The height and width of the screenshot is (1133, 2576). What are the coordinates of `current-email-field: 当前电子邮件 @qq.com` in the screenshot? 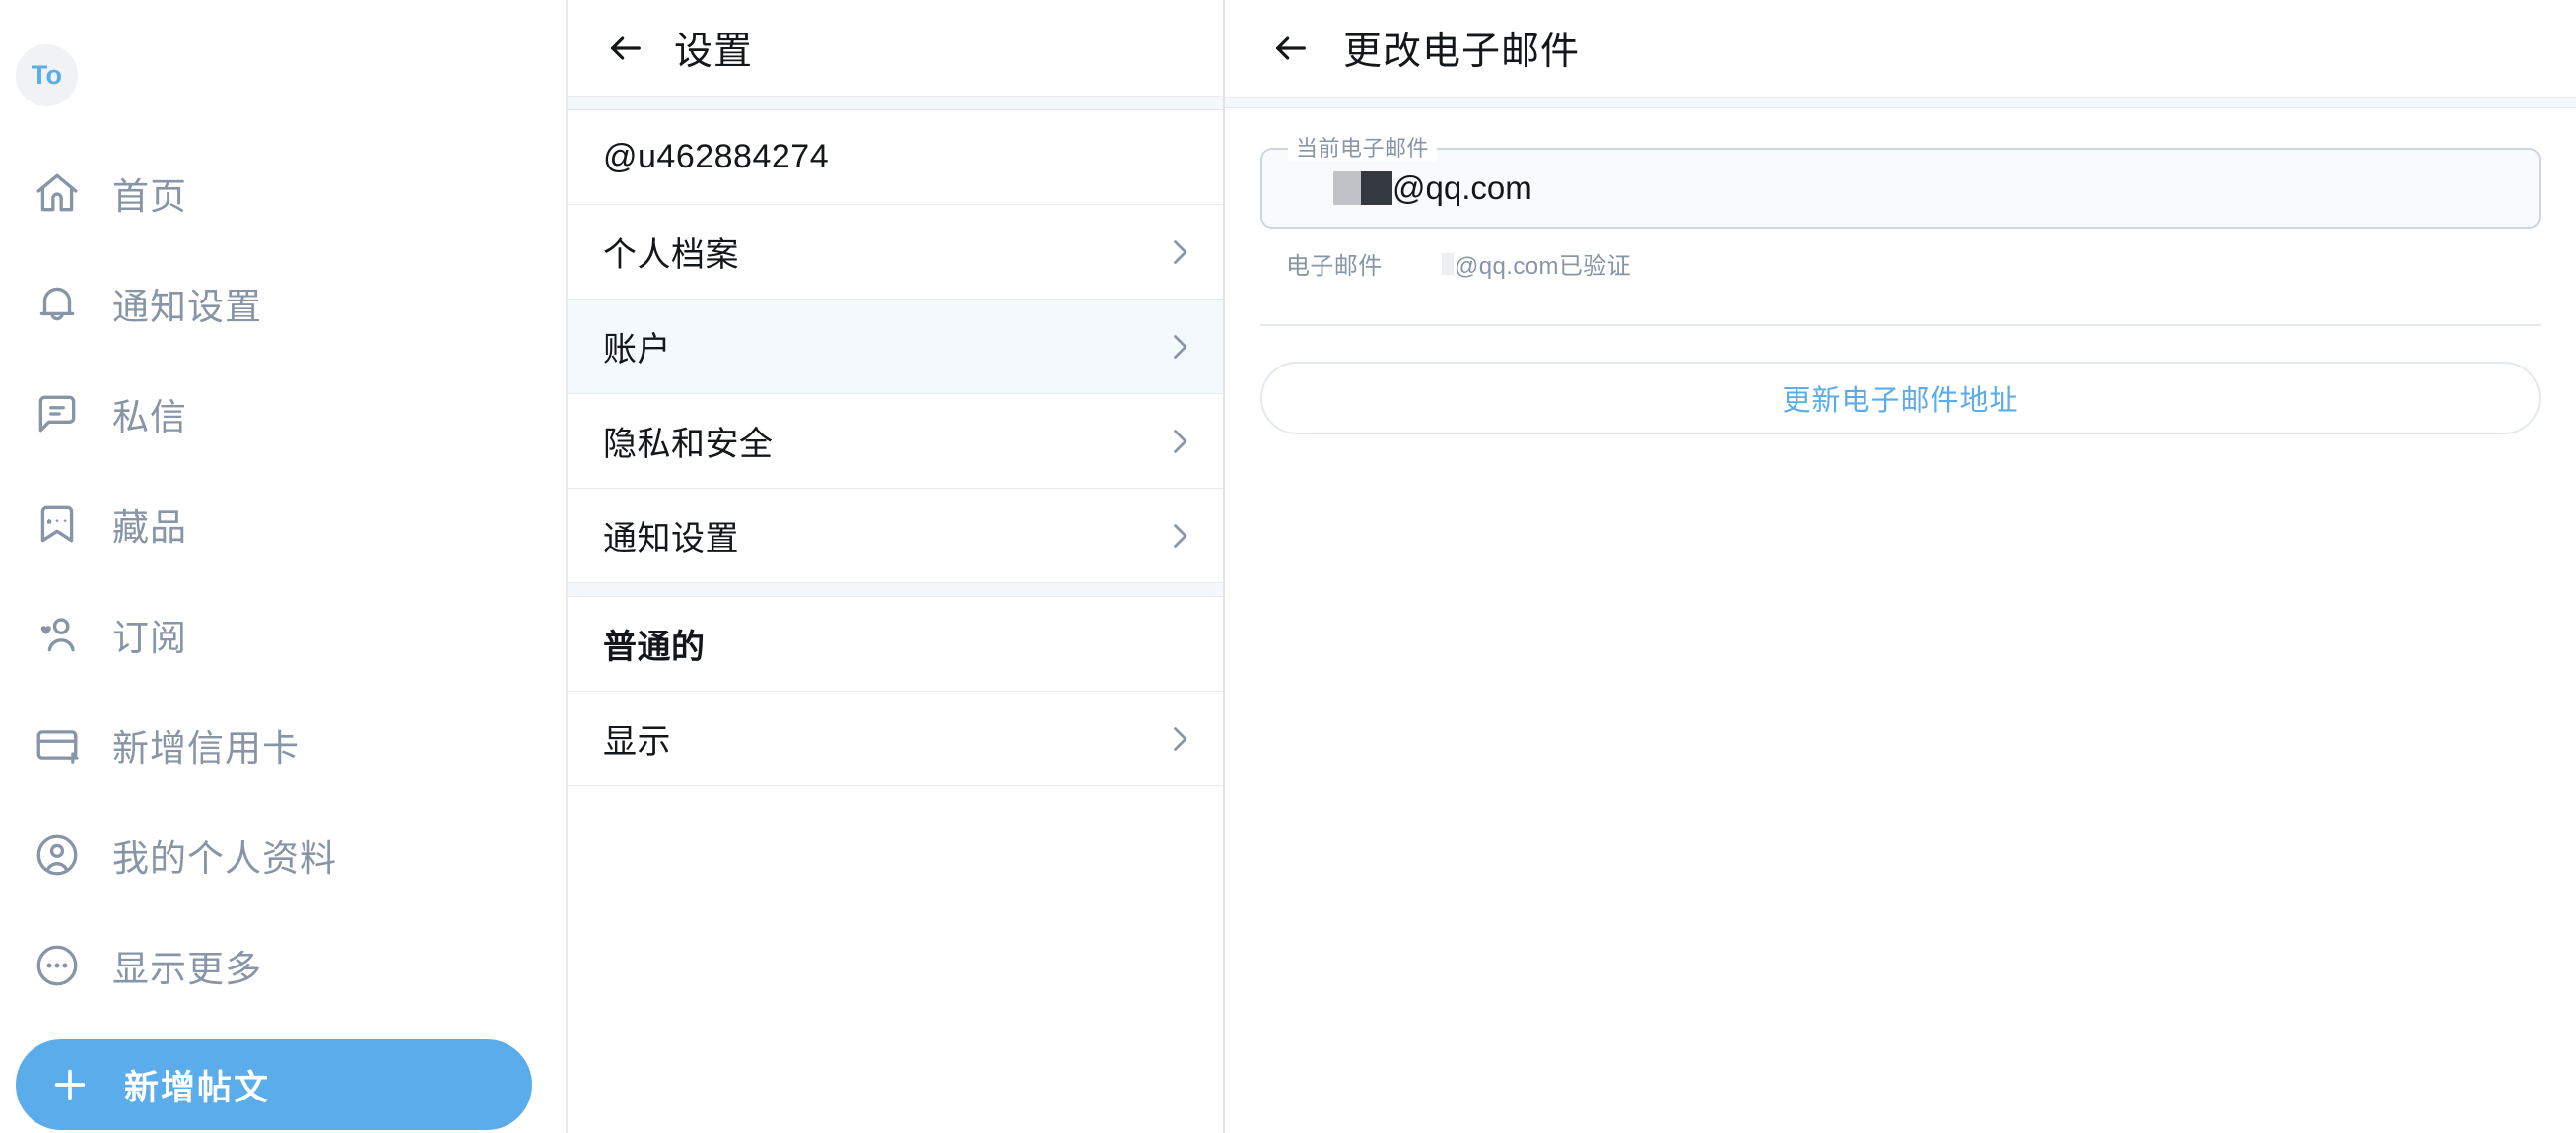 It's located at (1900, 182).